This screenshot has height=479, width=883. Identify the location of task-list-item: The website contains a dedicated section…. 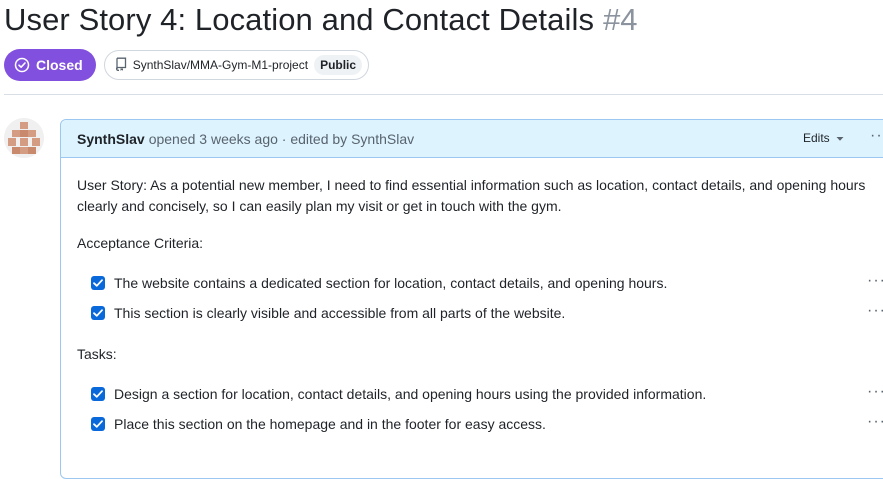
(379, 283).